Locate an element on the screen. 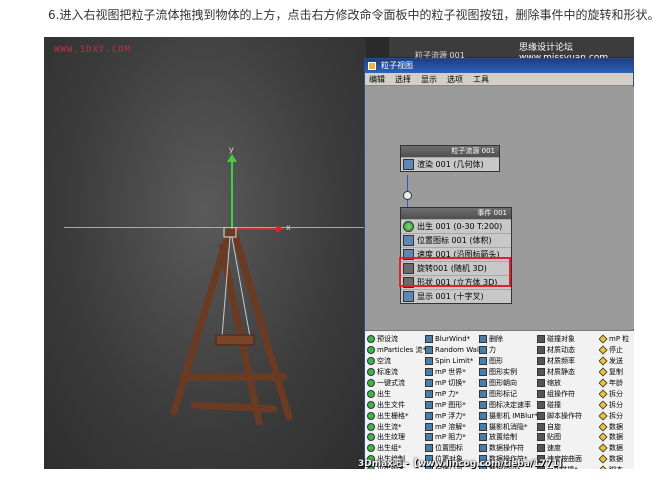 This screenshot has height=480, width=666. depot-item: 出生纹理 is located at coordinates (396, 437).